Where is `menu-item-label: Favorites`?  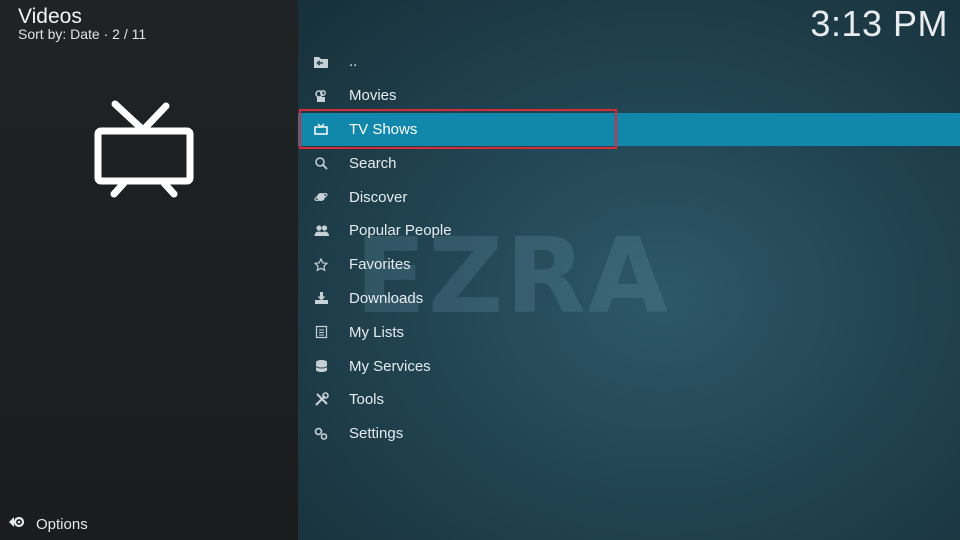 menu-item-label: Favorites is located at coordinates (380, 265).